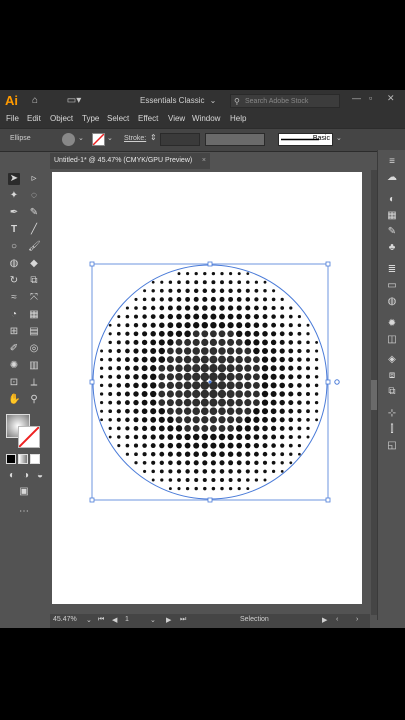  I want to click on symbols-icon: ♣, so click(392, 248).